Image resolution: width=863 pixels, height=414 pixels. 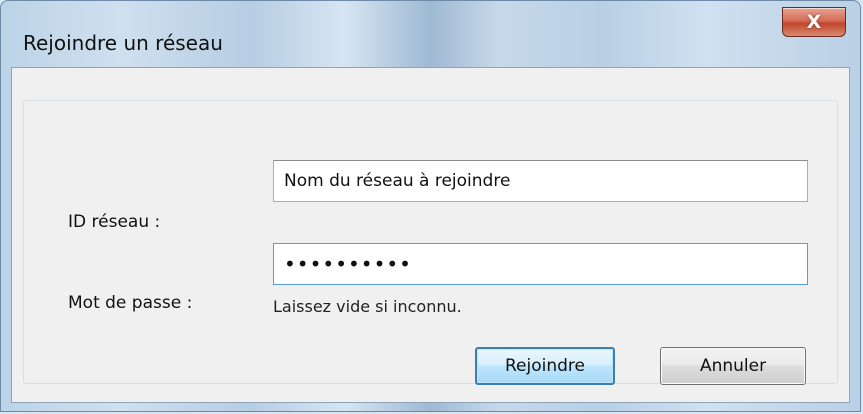 I want to click on password-hint: Laissez vide si inconnu., so click(x=367, y=306).